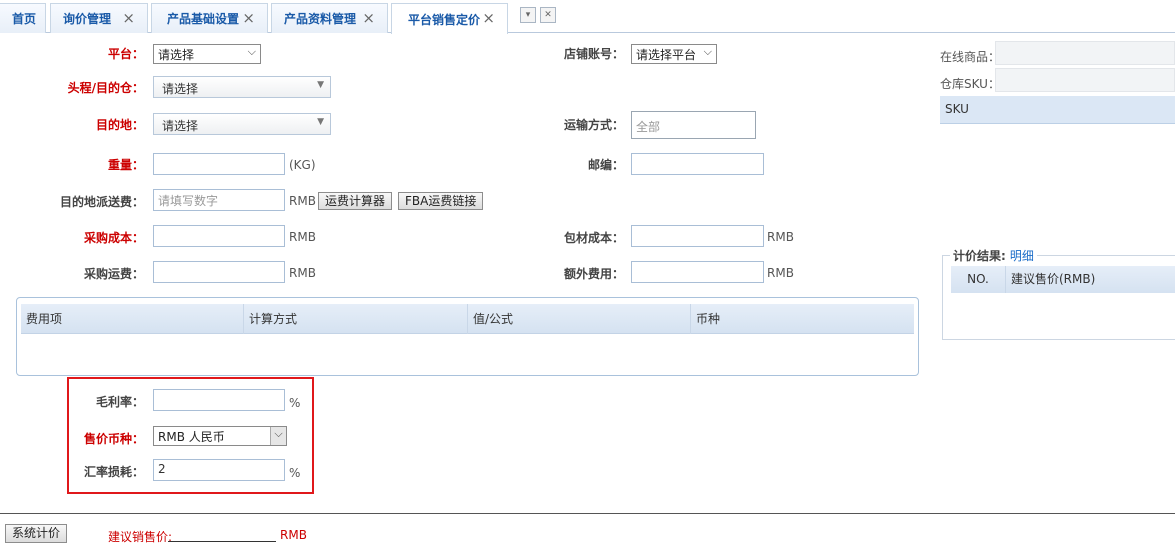  Describe the element at coordinates (970, 57) in the screenshot. I see `online-product-label: 在线商品：` at that location.